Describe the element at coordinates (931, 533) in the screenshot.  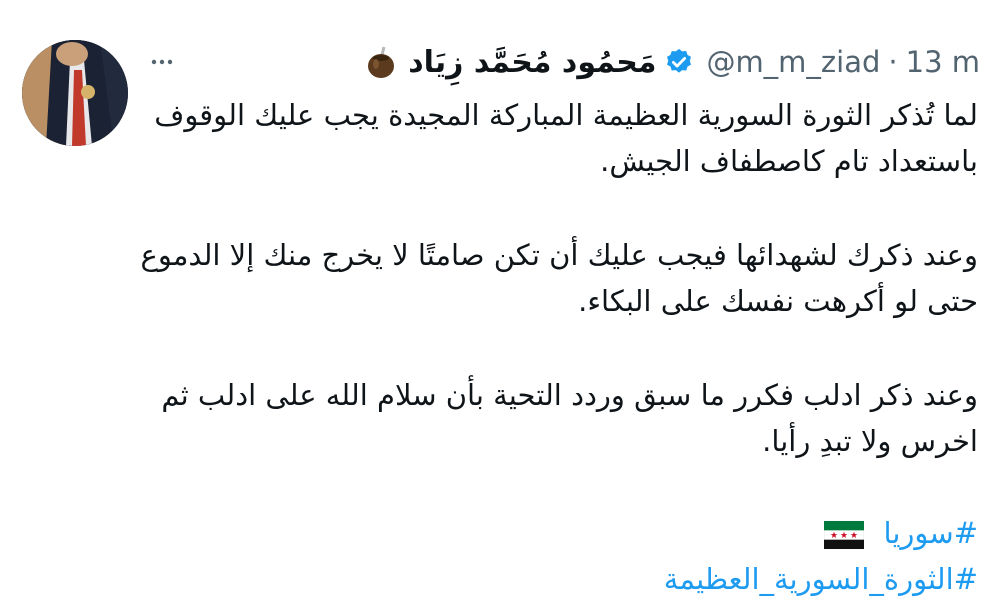
I see `hashtag-link: #سوريا` at that location.